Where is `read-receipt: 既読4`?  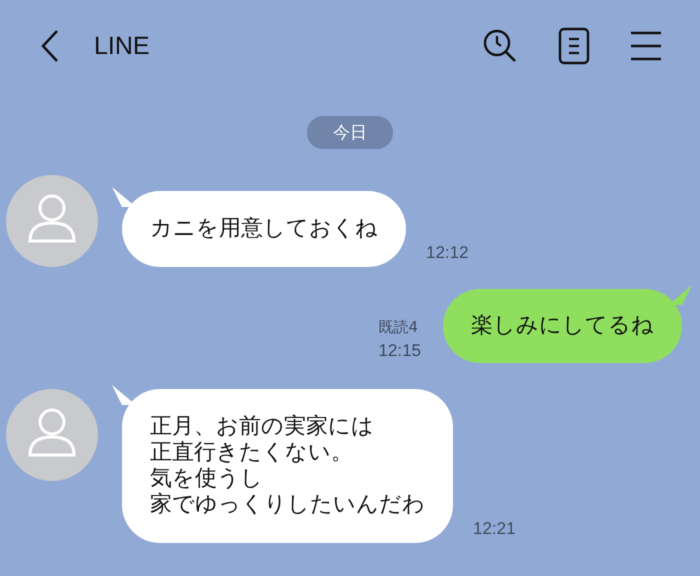 read-receipt: 既読4 is located at coordinates (398, 327).